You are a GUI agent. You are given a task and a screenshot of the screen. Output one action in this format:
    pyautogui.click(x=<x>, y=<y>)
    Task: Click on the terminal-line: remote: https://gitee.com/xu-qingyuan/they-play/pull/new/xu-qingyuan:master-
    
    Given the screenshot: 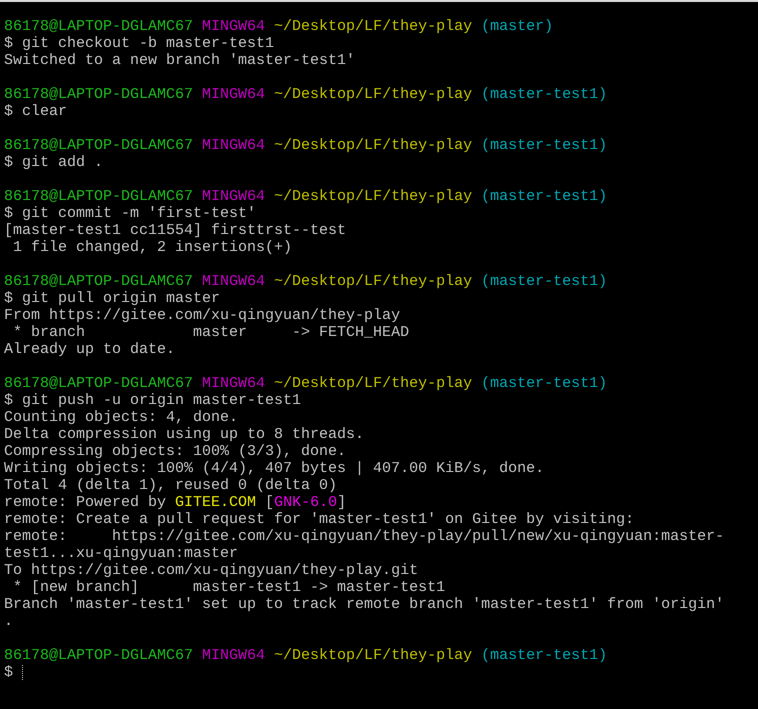 What is the action you would take?
    pyautogui.click(x=364, y=536)
    